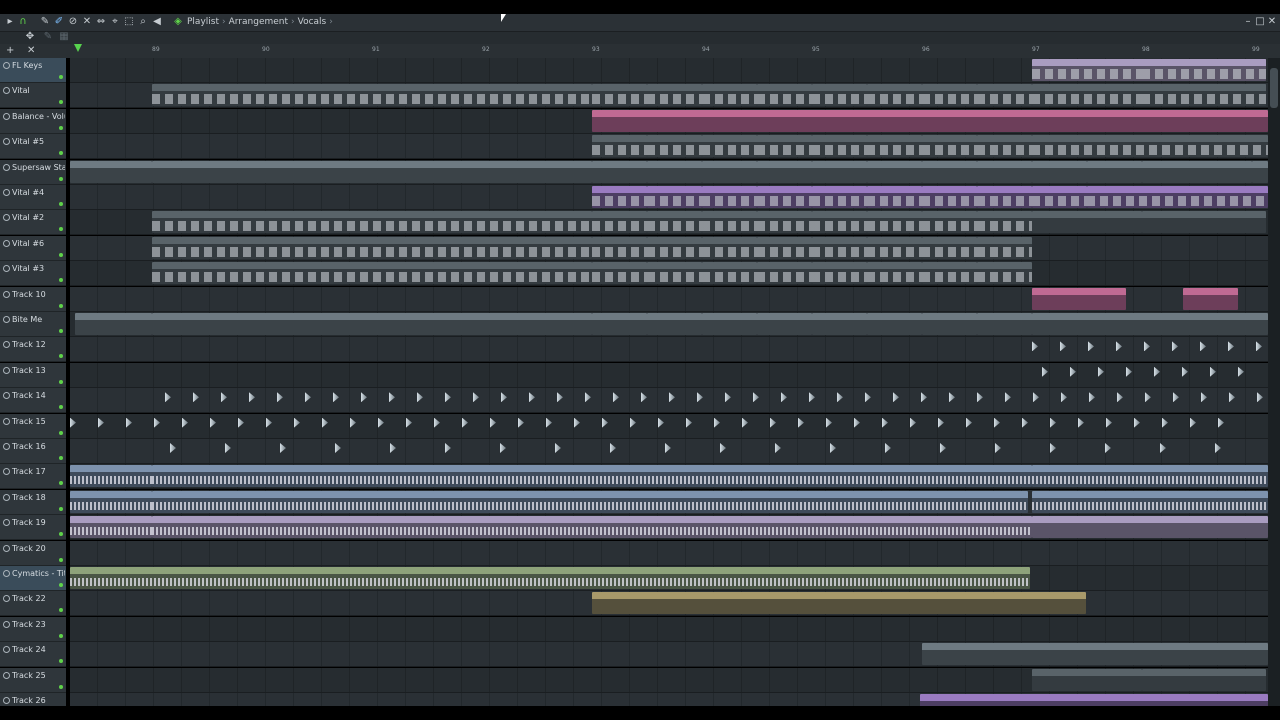  Describe the element at coordinates (113, 324) in the screenshot. I see `pattern-clip: FLEX #4` at that location.